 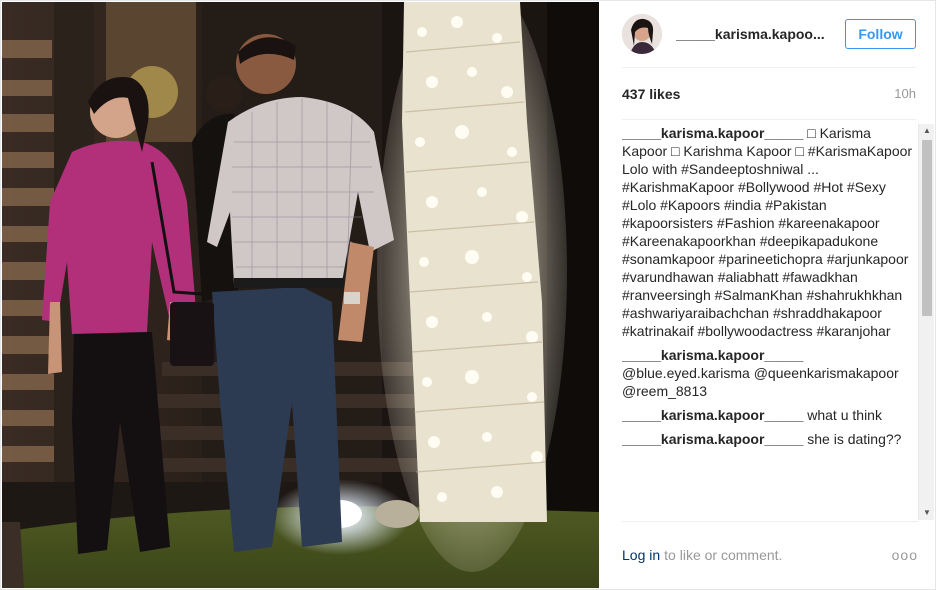 I want to click on post-header: _____karisma.kapoo... Follow, so click(x=769, y=34).